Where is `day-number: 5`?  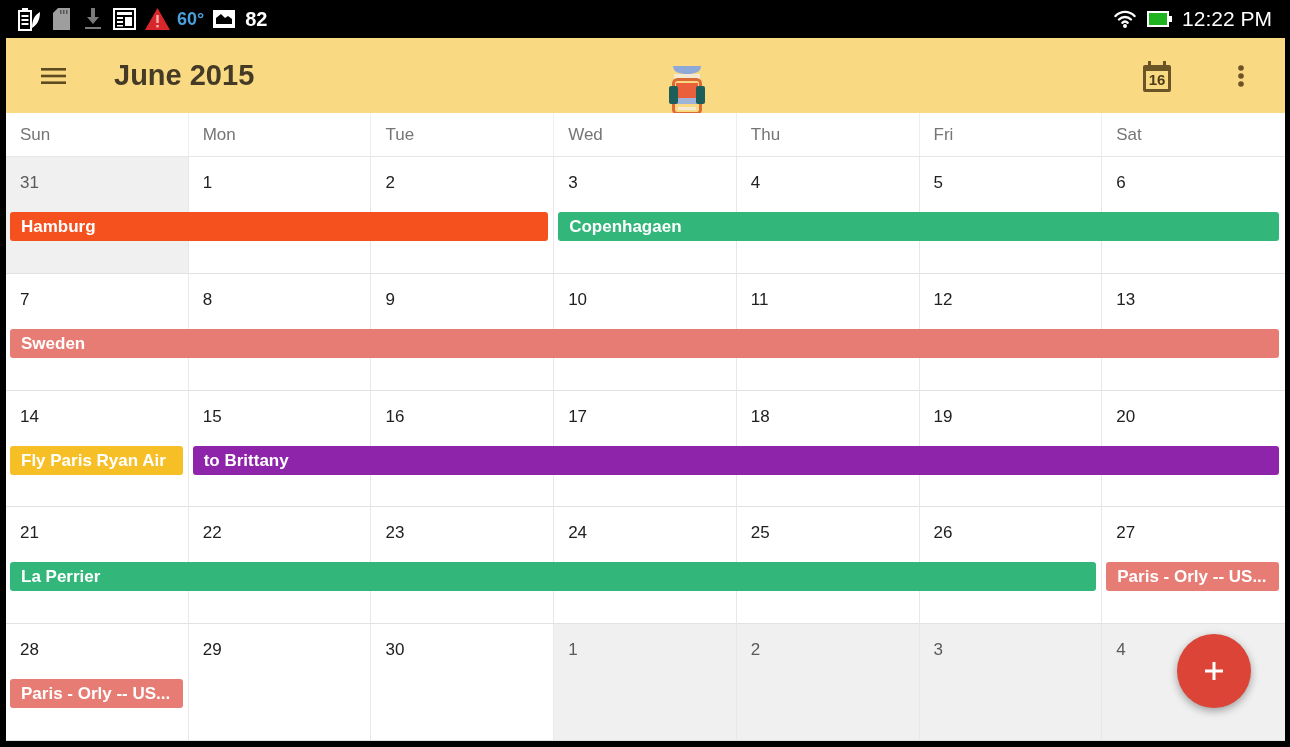 day-number: 5 is located at coordinates (938, 182).